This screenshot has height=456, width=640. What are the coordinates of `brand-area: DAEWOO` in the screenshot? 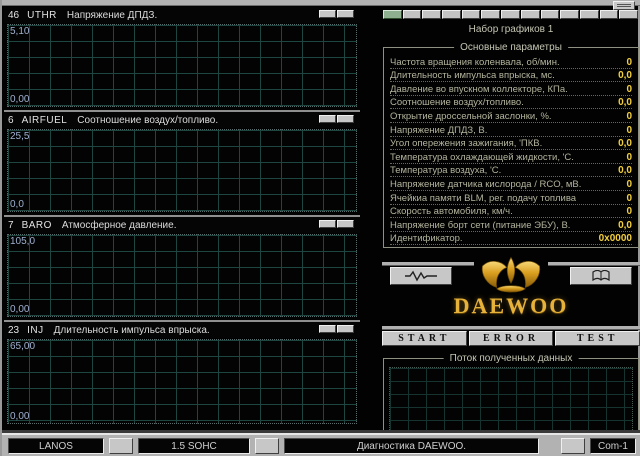 It's located at (511, 289).